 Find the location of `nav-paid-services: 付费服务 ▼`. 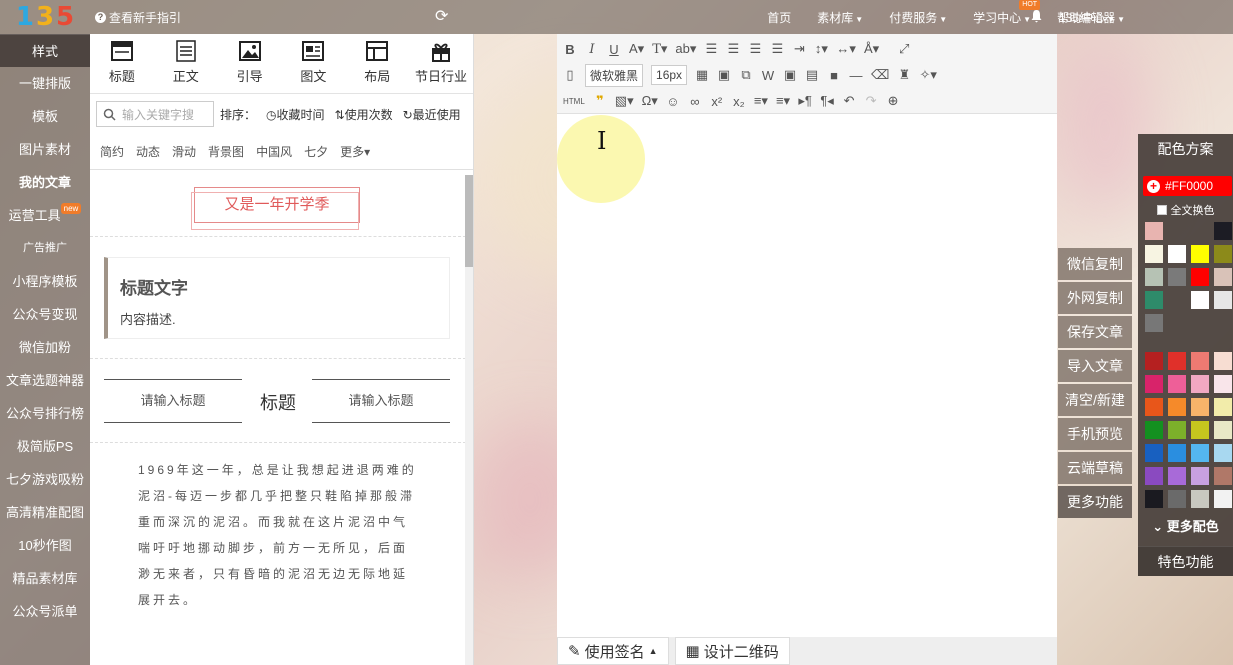

nav-paid-services: 付费服务 ▼ is located at coordinates (918, 17).